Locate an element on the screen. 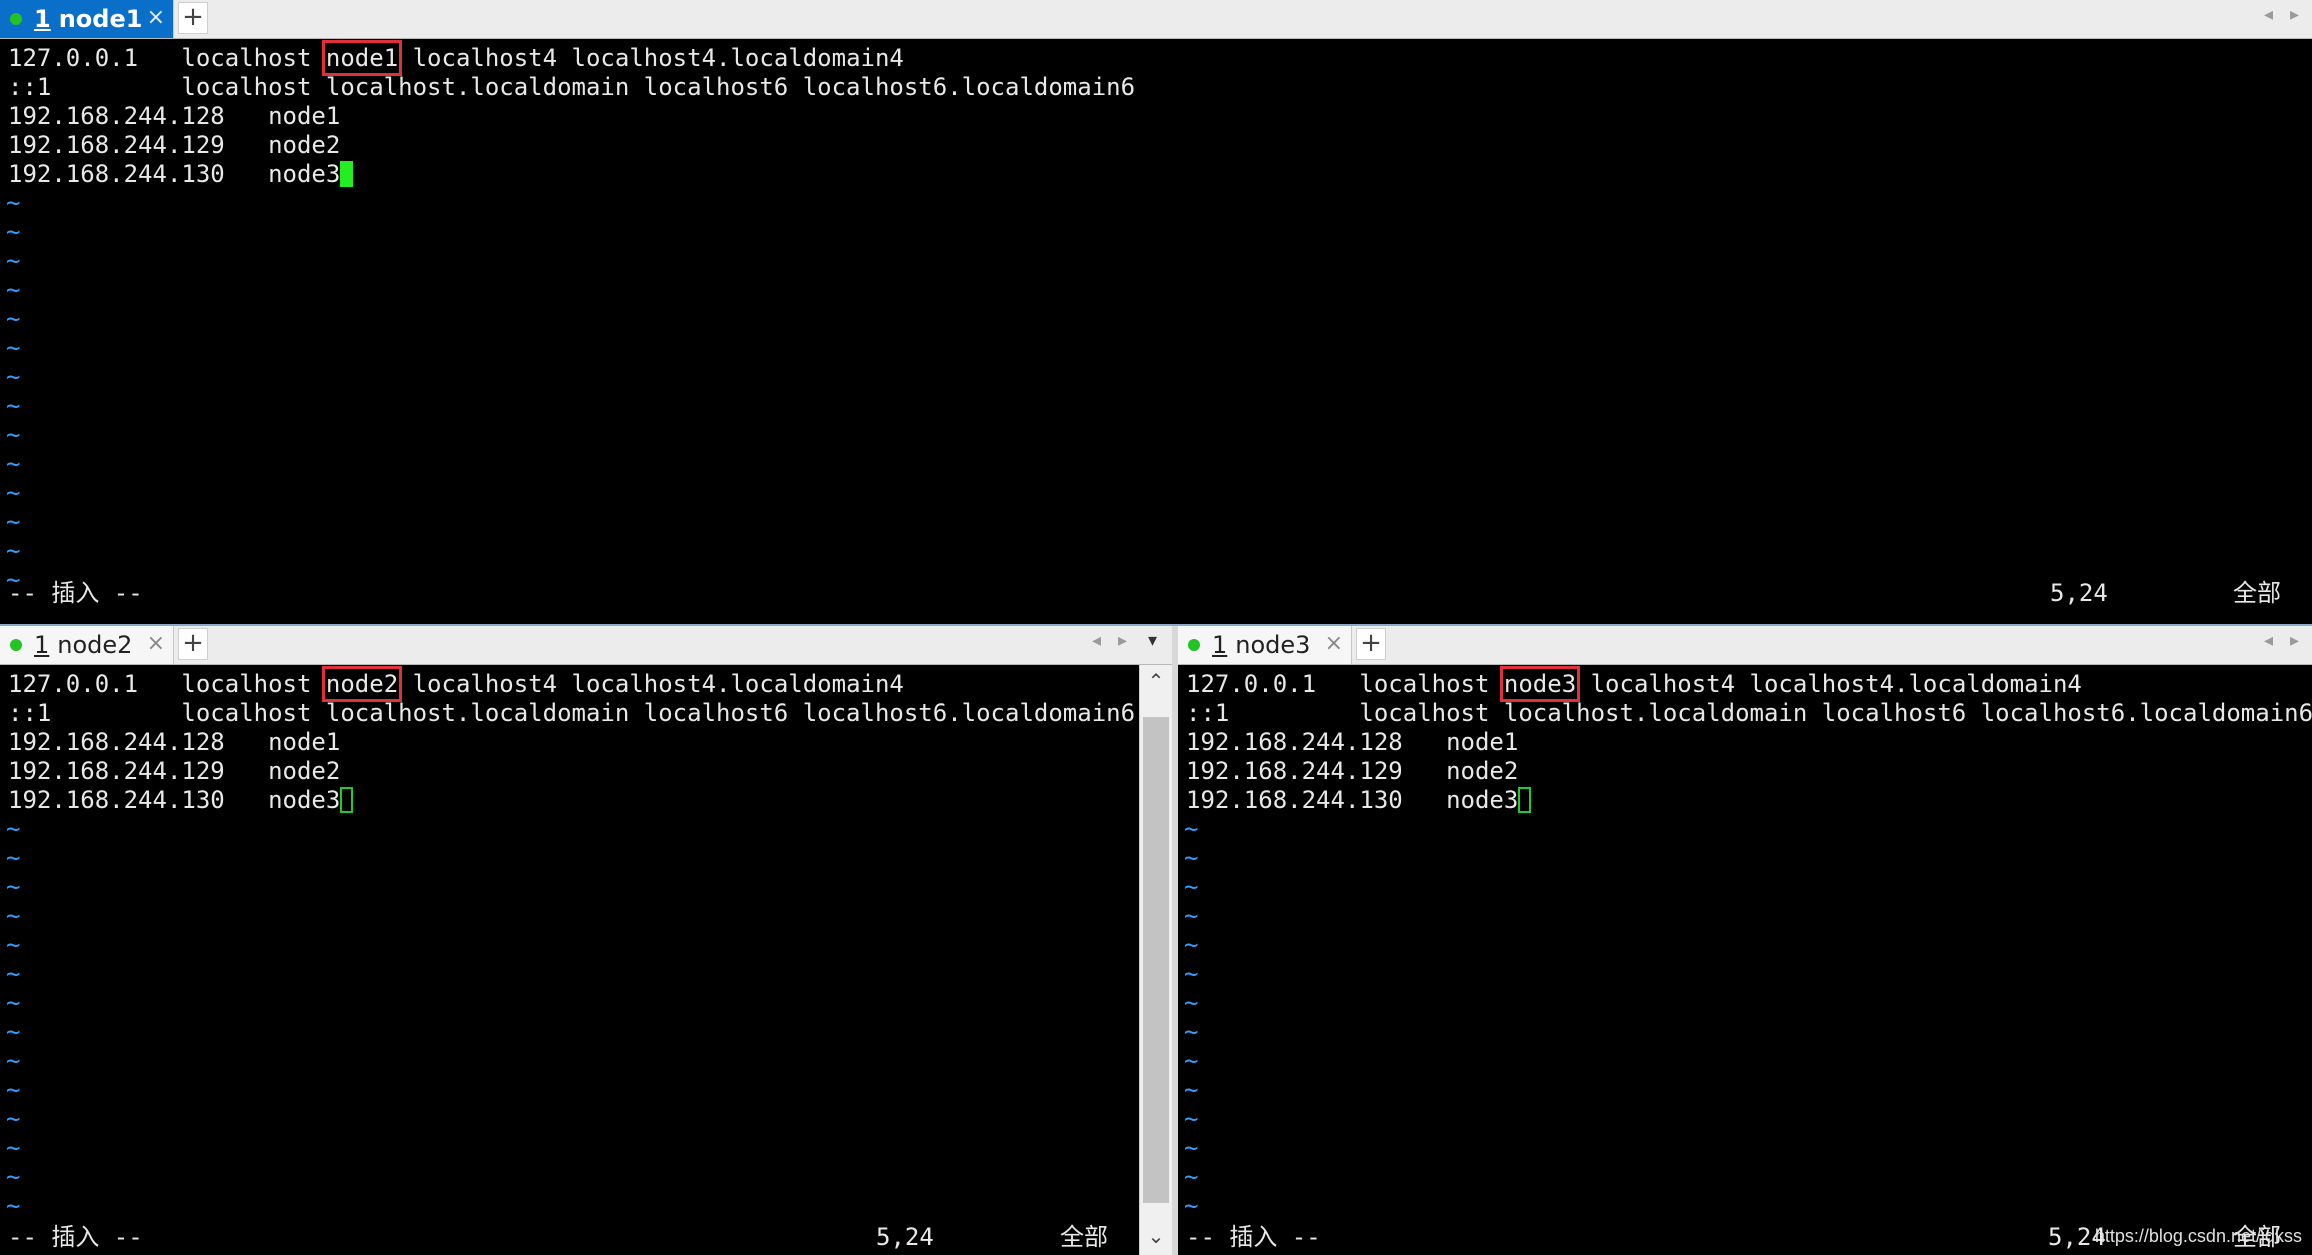  tab-node2: 1 node2 × is located at coordinates (87, 645).